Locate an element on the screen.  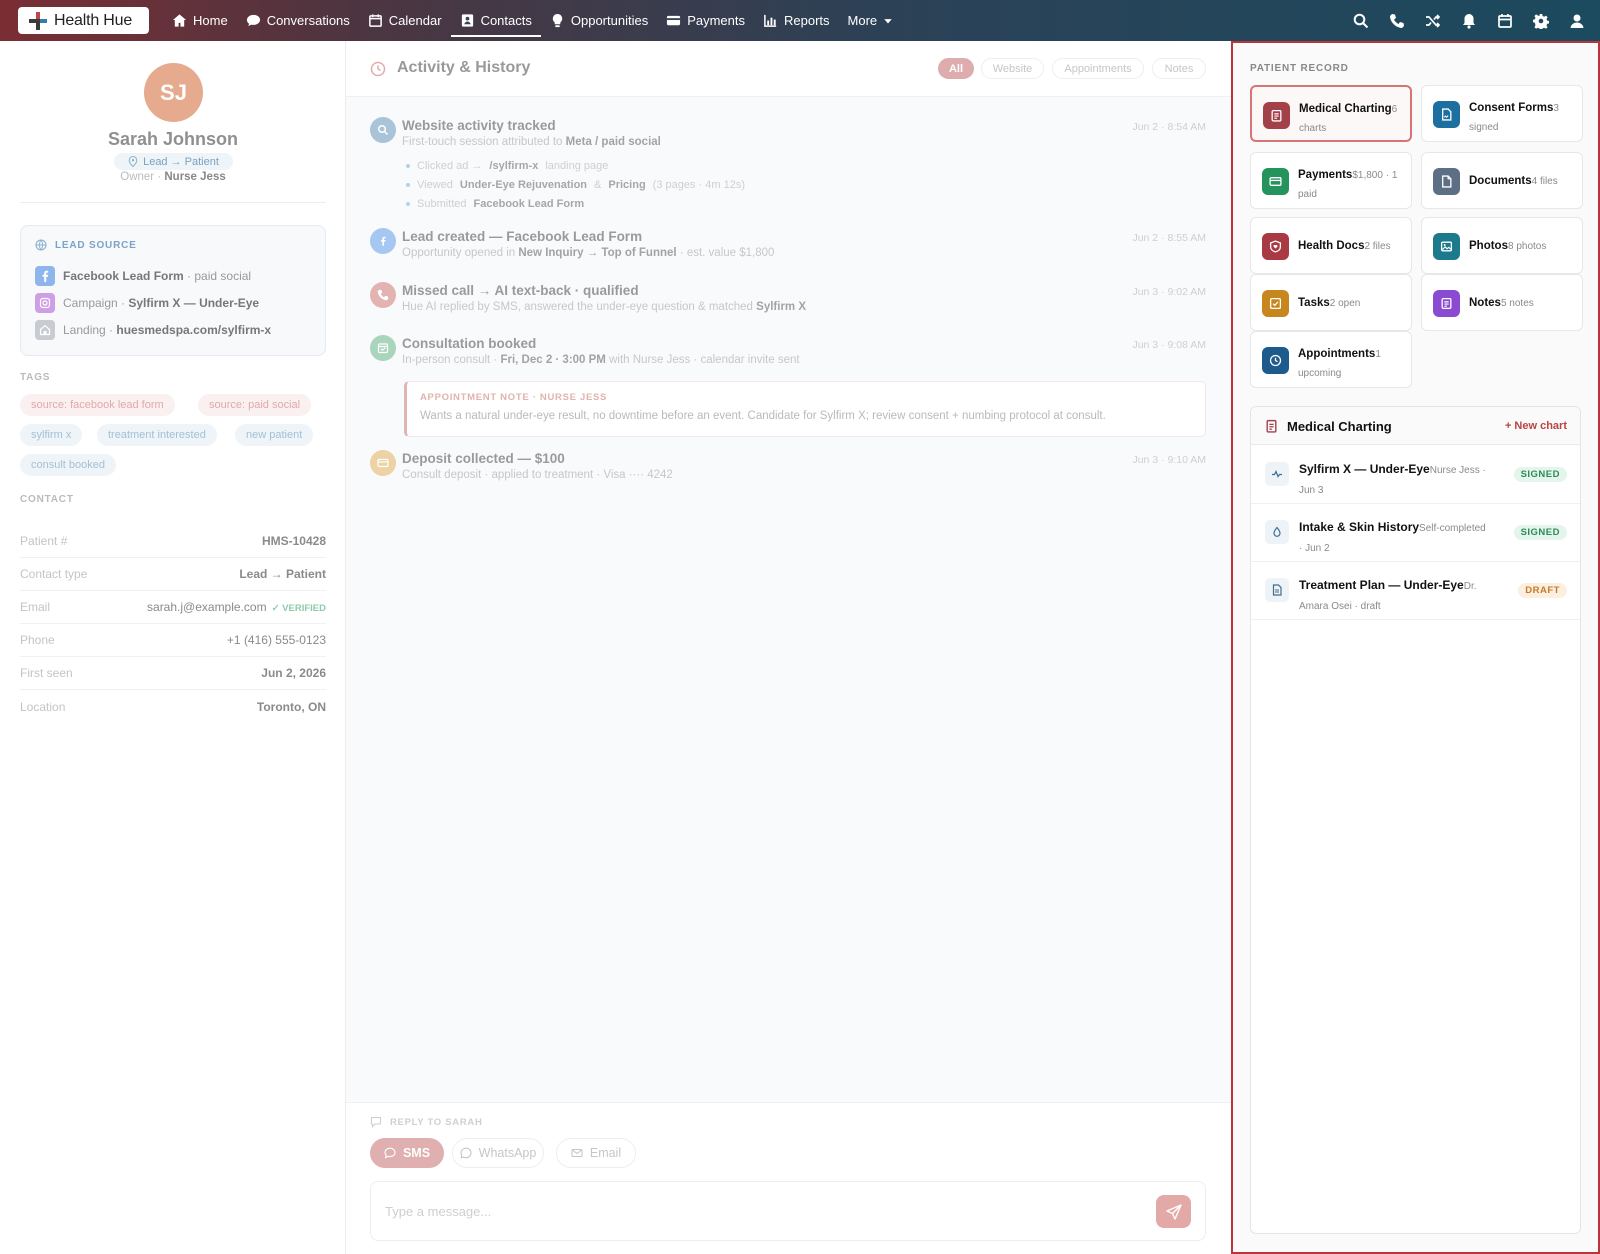
email-value: sarah.j@example.com is located at coordinates (207, 607).